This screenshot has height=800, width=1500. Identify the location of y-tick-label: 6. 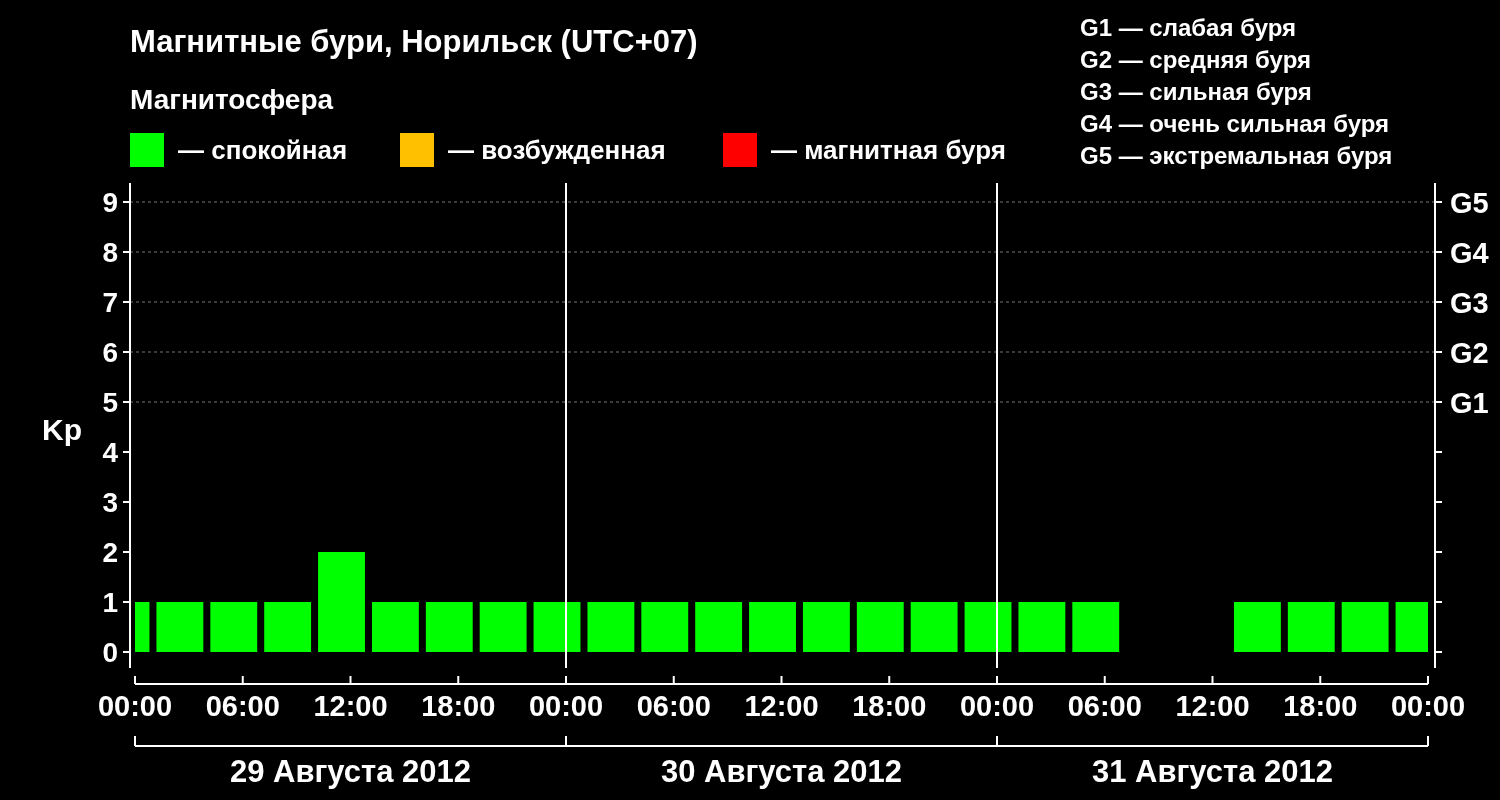
(110, 352).